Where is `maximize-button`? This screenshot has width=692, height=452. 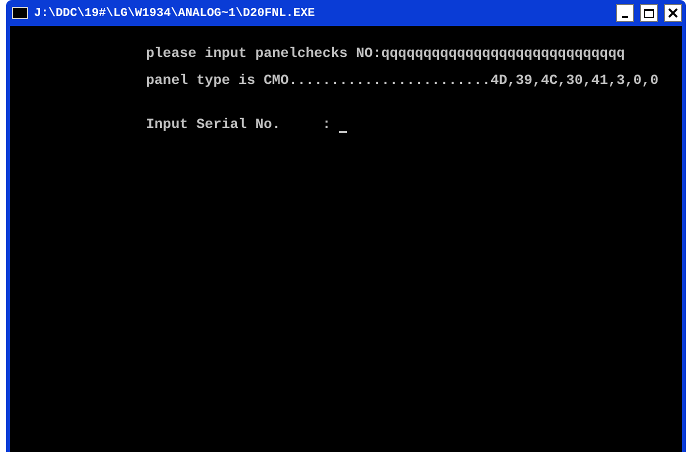 maximize-button is located at coordinates (649, 13).